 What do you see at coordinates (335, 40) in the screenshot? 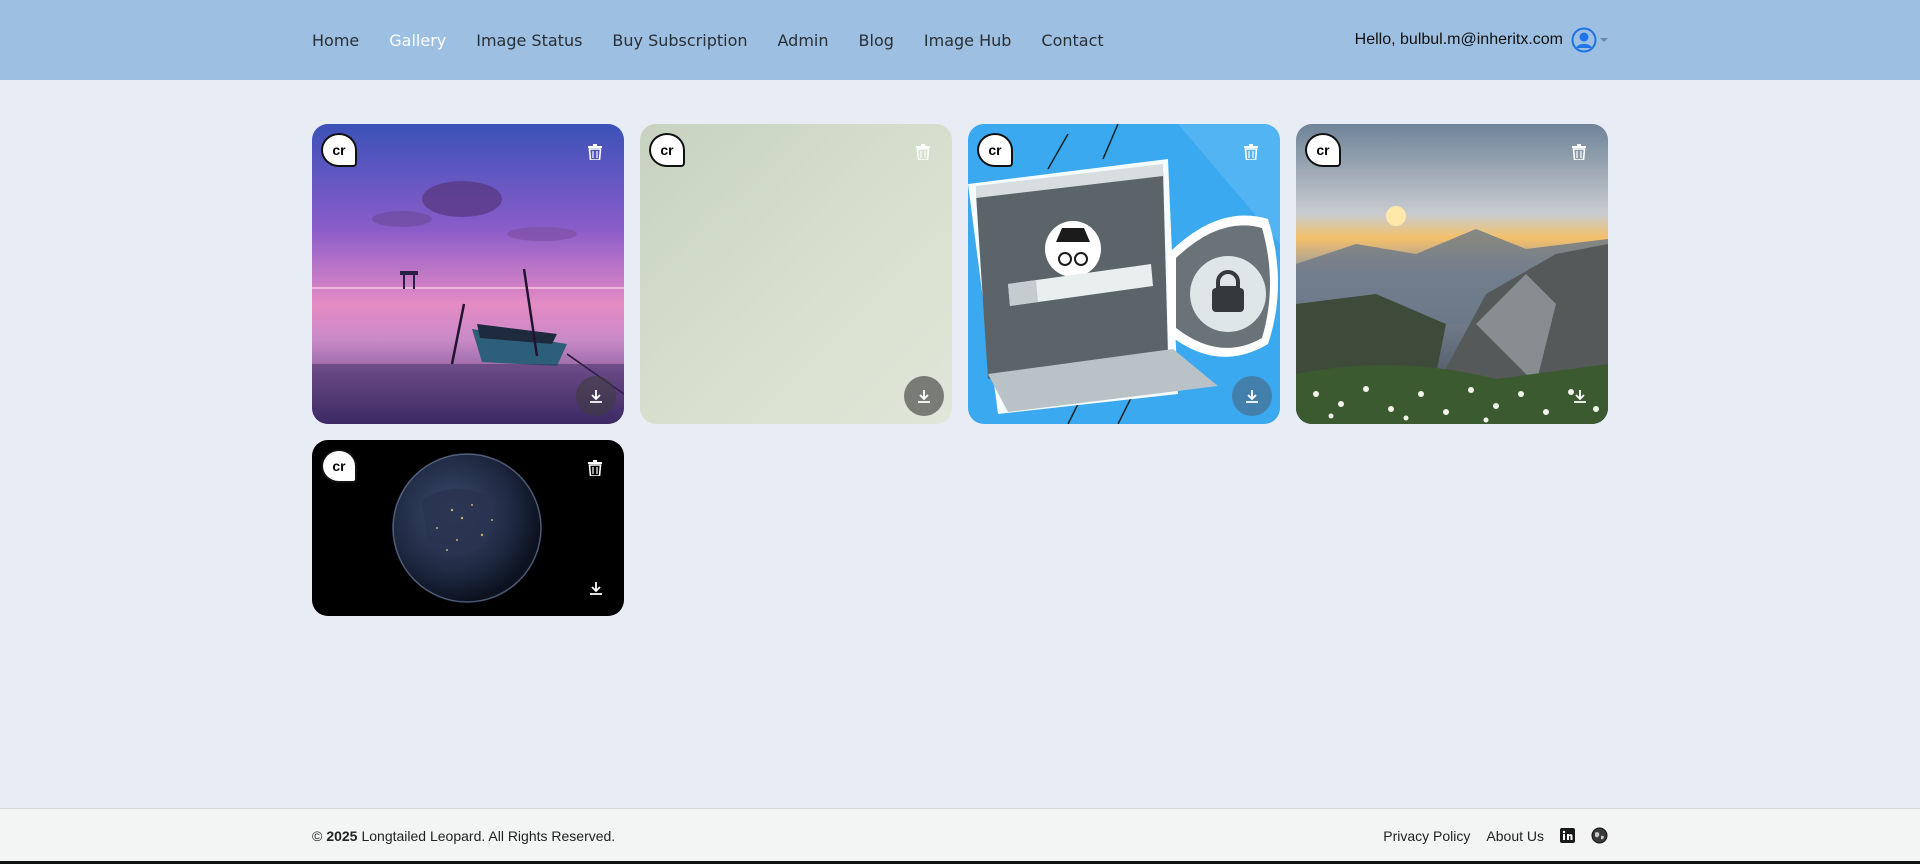
I see `nav-home: Home` at bounding box center [335, 40].